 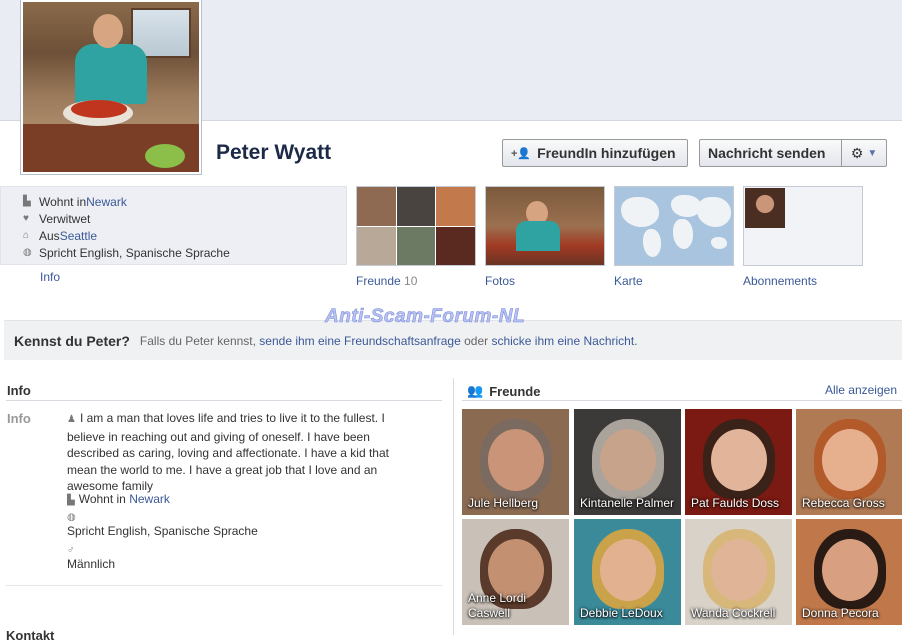 I want to click on friends-mosaic, so click(x=416, y=226).